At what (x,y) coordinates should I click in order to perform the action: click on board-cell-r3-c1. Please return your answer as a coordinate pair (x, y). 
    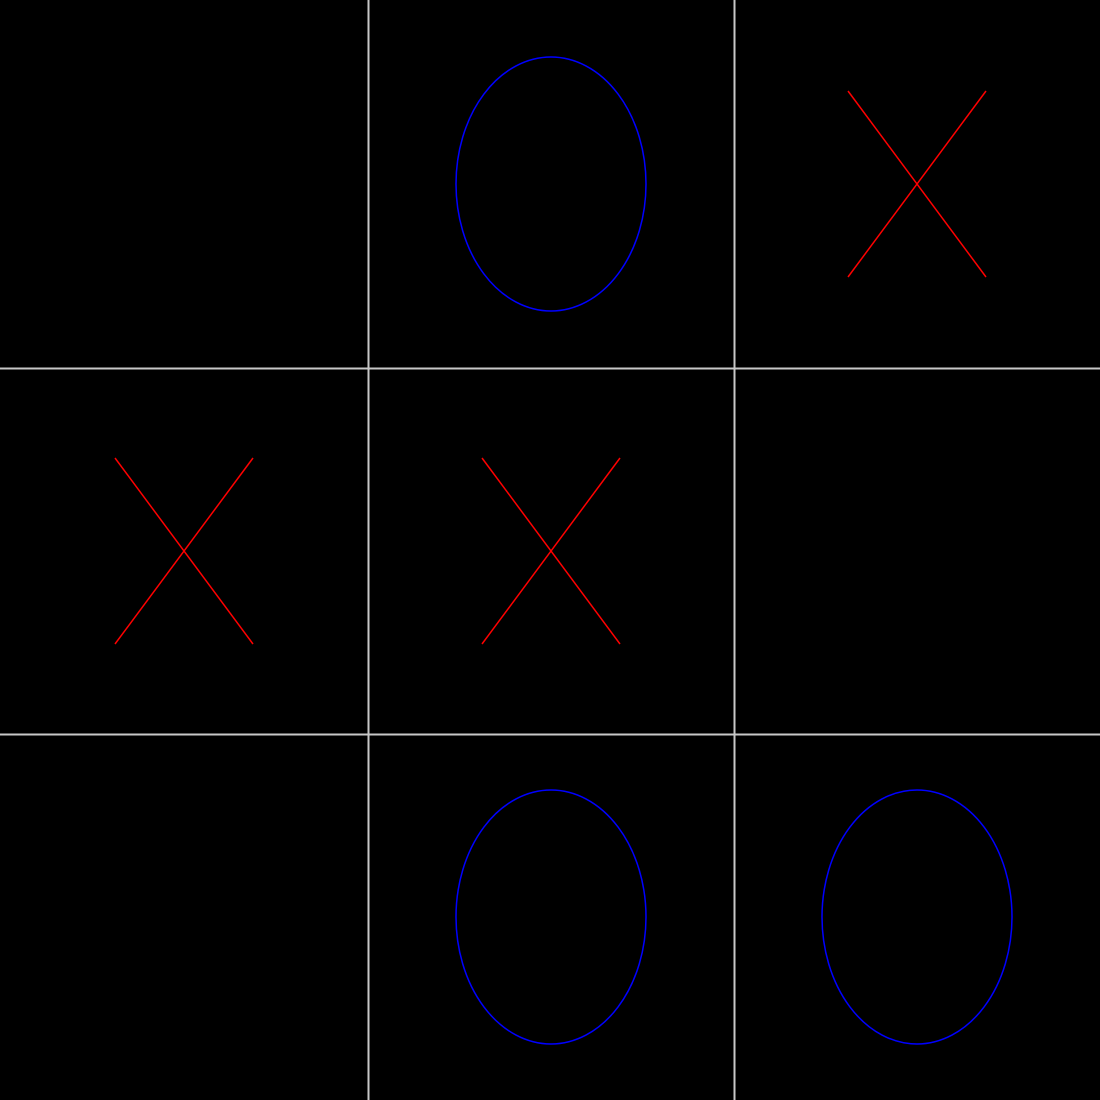
    Looking at the image, I should click on (184, 917).